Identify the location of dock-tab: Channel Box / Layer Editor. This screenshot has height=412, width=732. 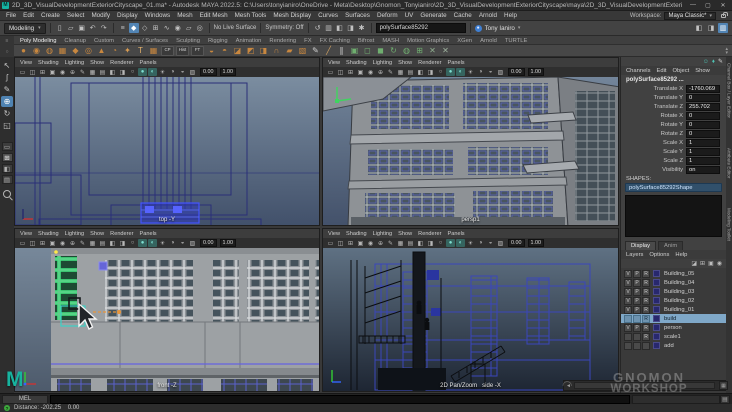
(729, 90).